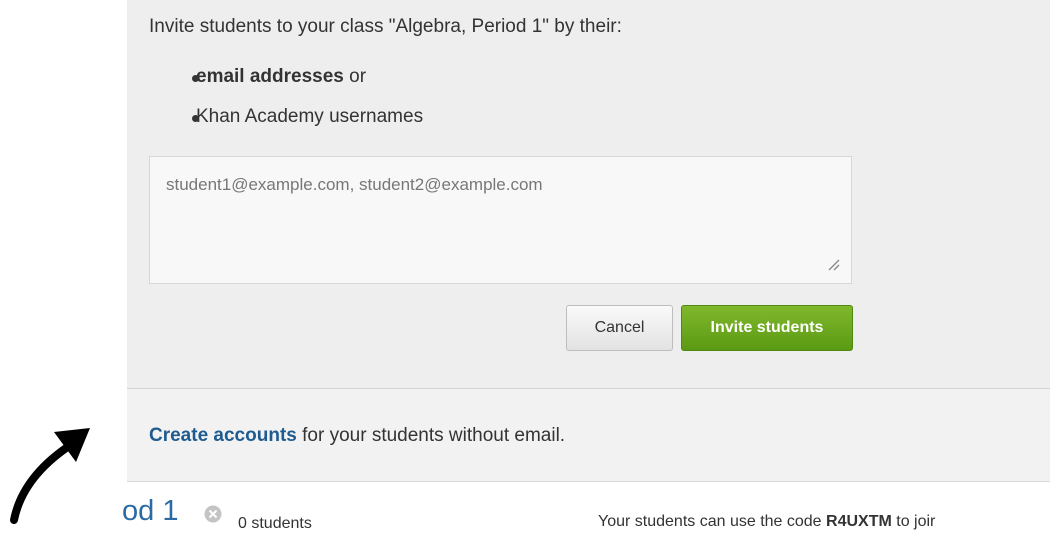 The width and height of the screenshot is (1050, 537). I want to click on list-item-email: email addresses or, so click(286, 82).